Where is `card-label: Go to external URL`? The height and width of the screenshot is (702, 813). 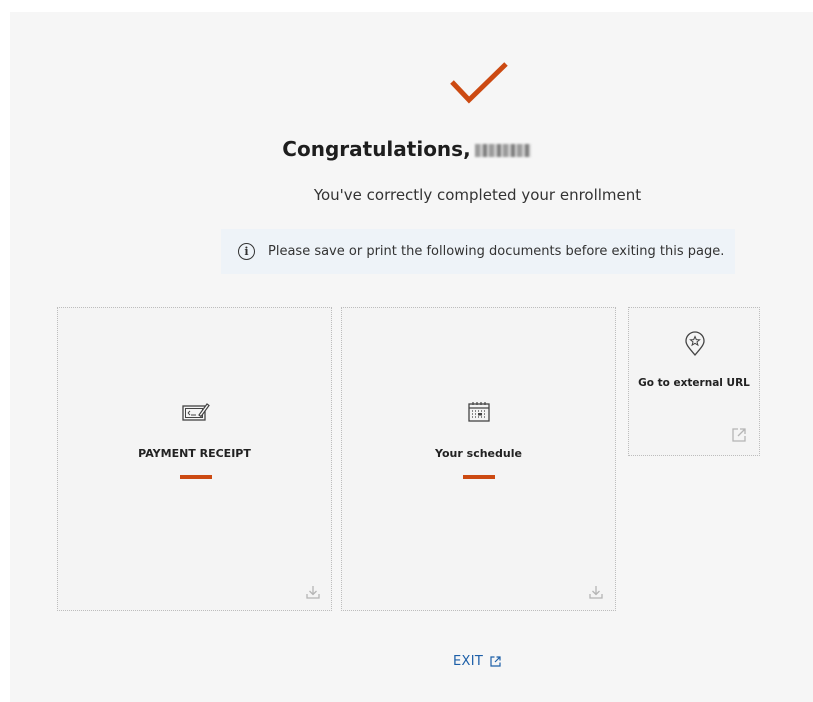 card-label: Go to external URL is located at coordinates (694, 383).